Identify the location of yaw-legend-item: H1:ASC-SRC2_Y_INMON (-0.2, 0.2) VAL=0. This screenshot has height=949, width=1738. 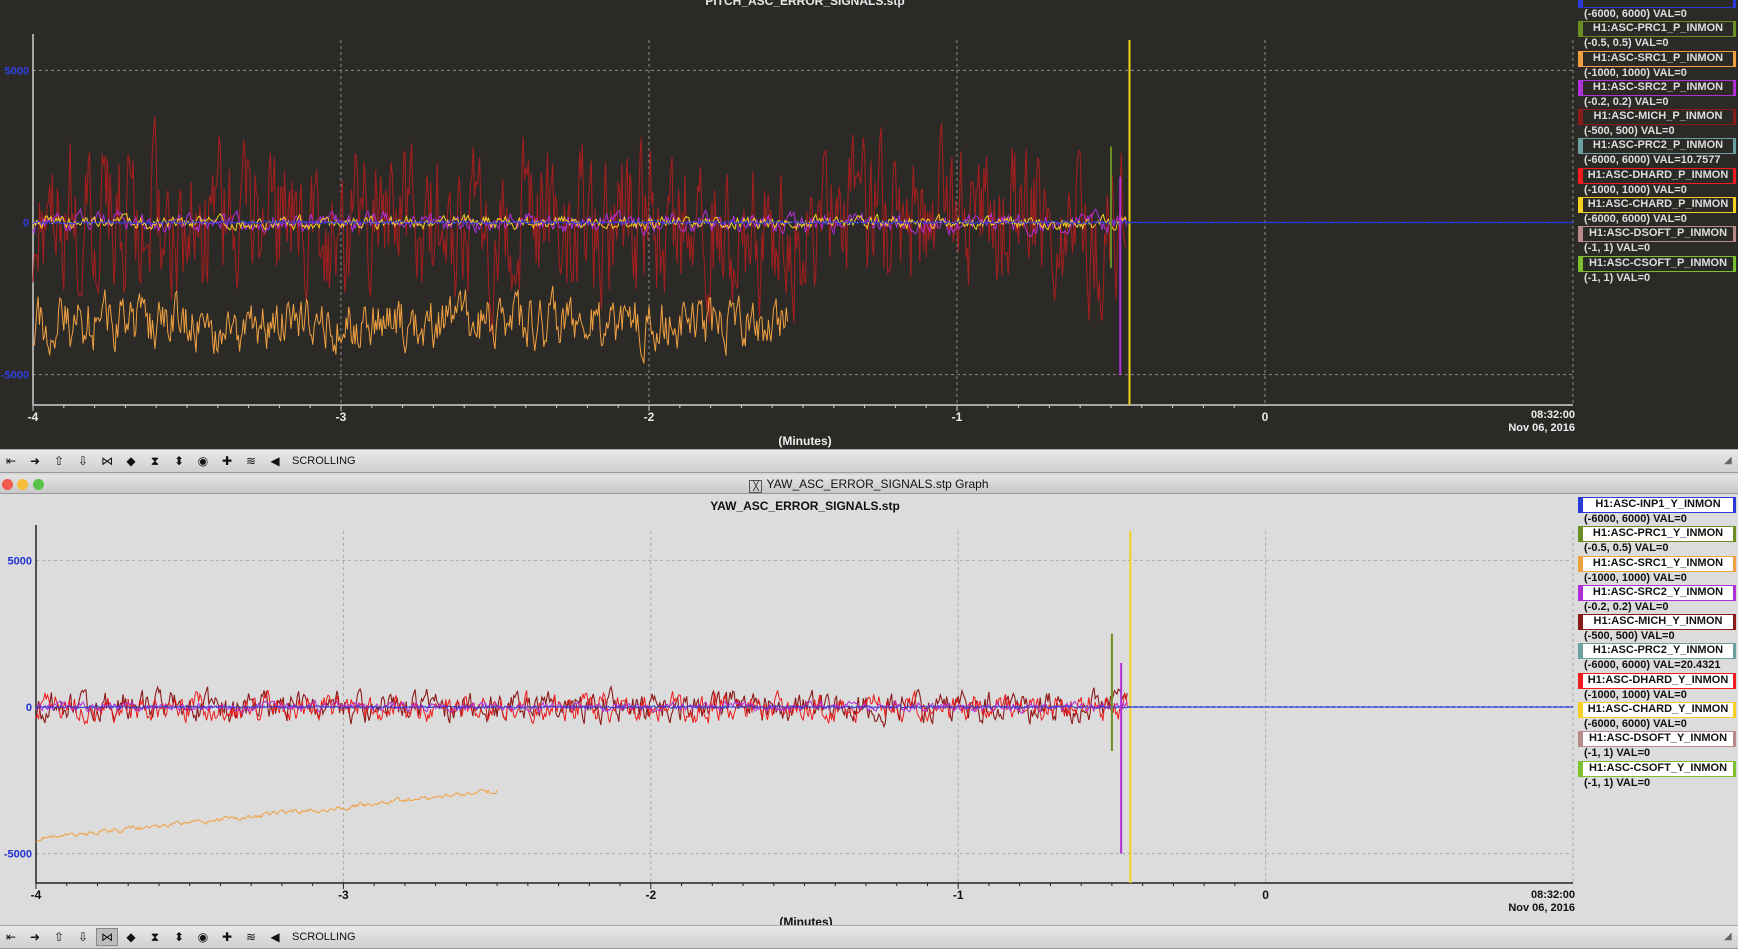
(1657, 599).